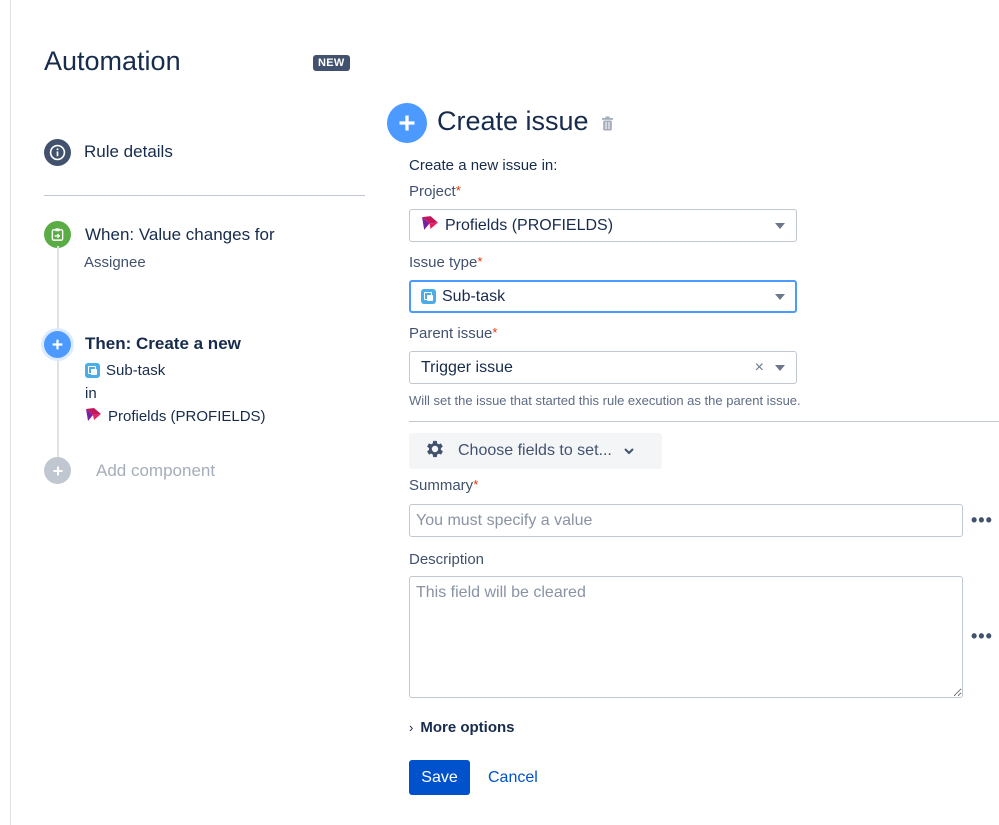 This screenshot has width=999, height=825. I want to click on project-select: Profields (PROFIELDS), so click(603, 225).